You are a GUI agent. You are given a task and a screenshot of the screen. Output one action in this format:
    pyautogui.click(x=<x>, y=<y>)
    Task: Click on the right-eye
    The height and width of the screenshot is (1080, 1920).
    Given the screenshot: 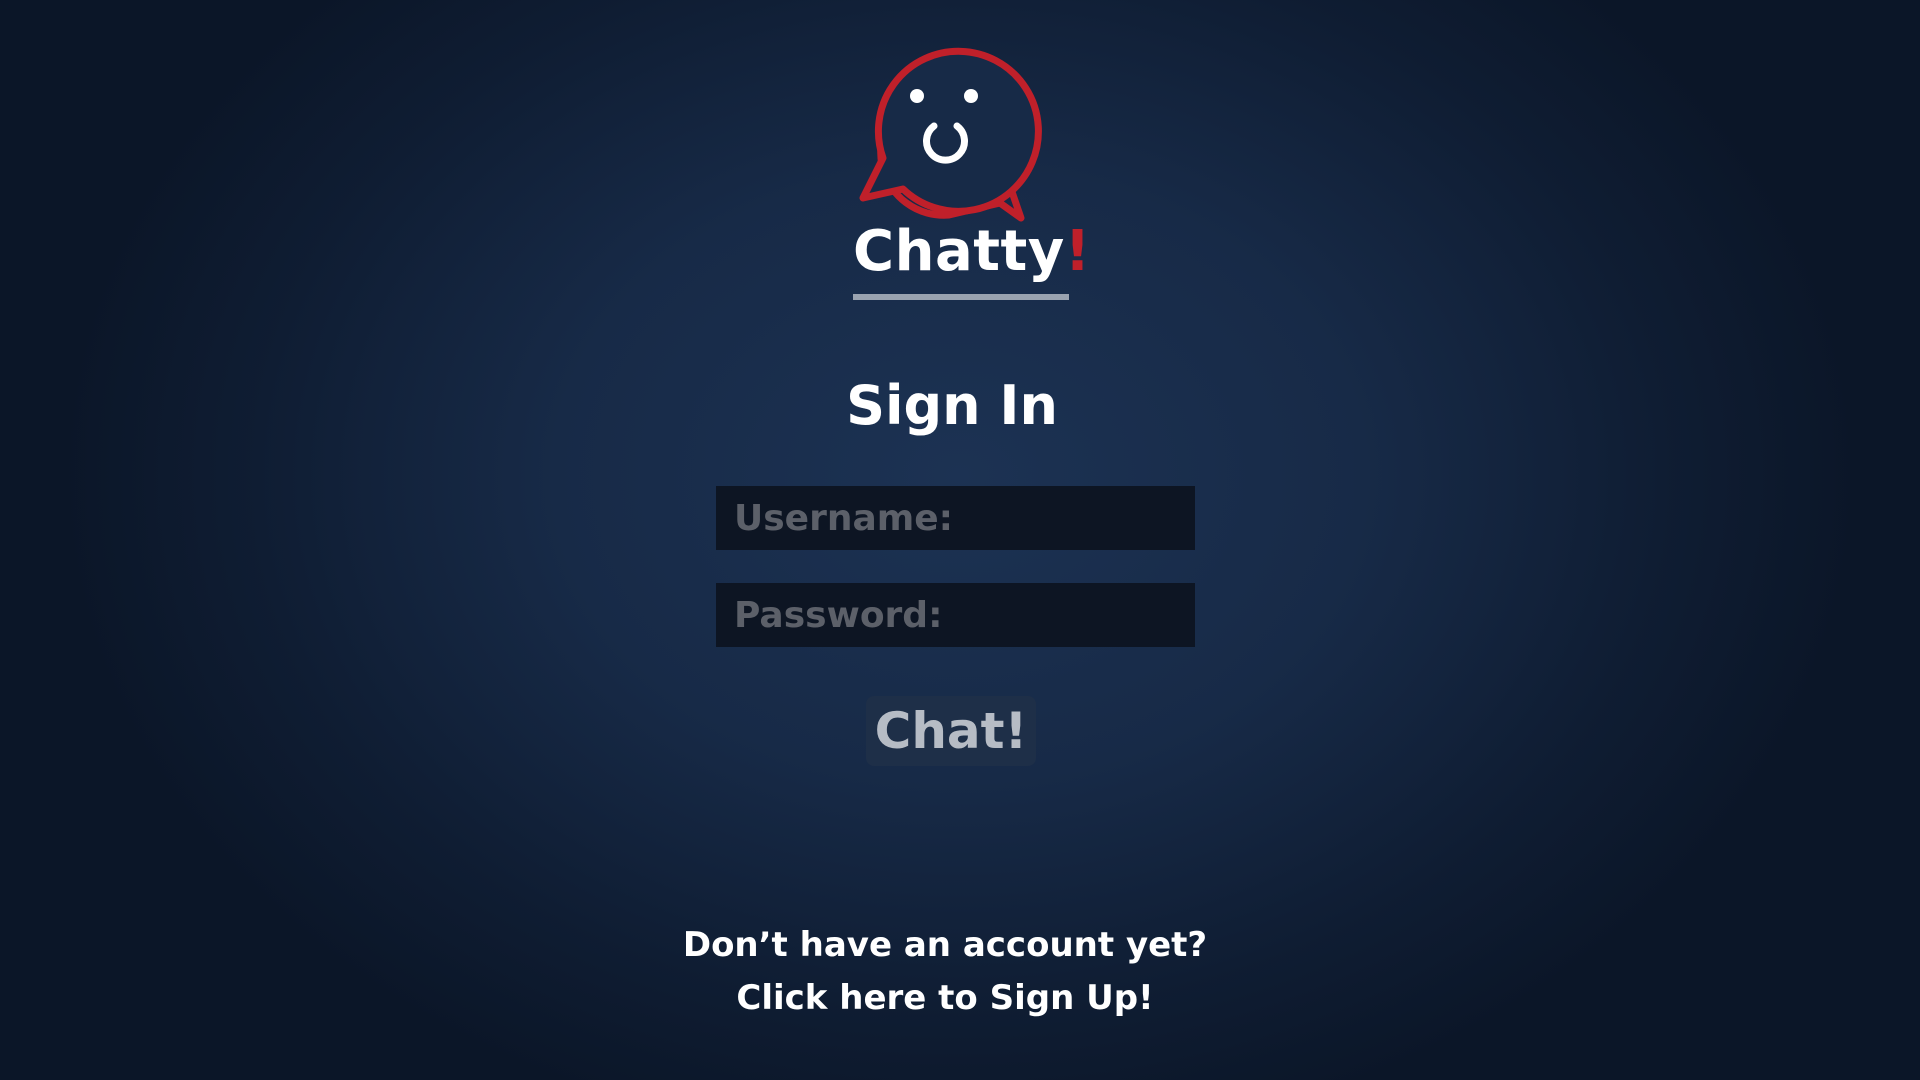 What is the action you would take?
    pyautogui.click(x=971, y=96)
    